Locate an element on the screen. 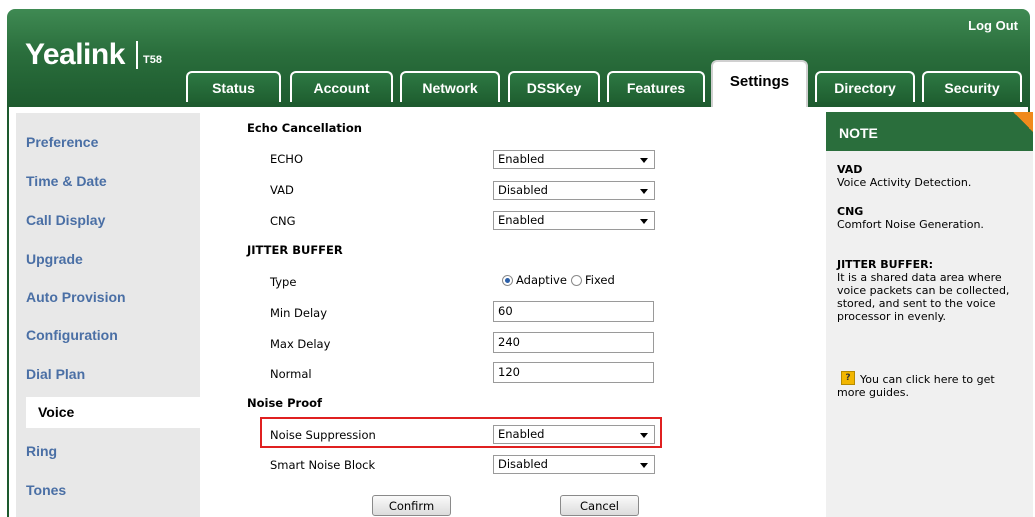 The width and height of the screenshot is (1035, 517). normal-label: Normal is located at coordinates (291, 374).